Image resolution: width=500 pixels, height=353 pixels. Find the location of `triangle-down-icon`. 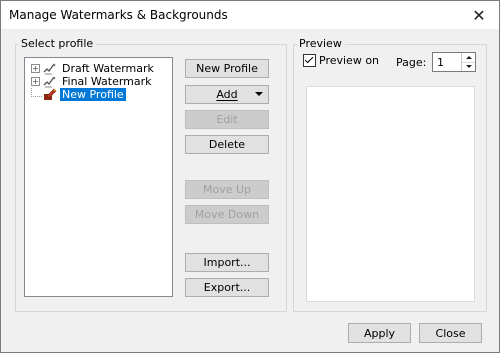

triangle-down-icon is located at coordinates (468, 66).